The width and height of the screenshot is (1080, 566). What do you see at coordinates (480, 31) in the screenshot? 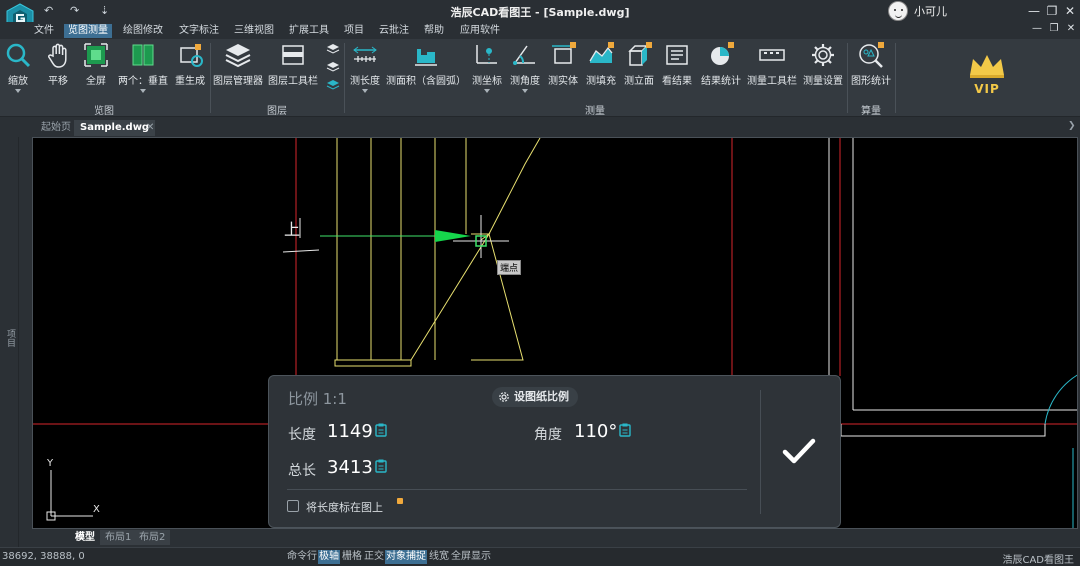
I see `menu-apps: 应用软件` at bounding box center [480, 31].